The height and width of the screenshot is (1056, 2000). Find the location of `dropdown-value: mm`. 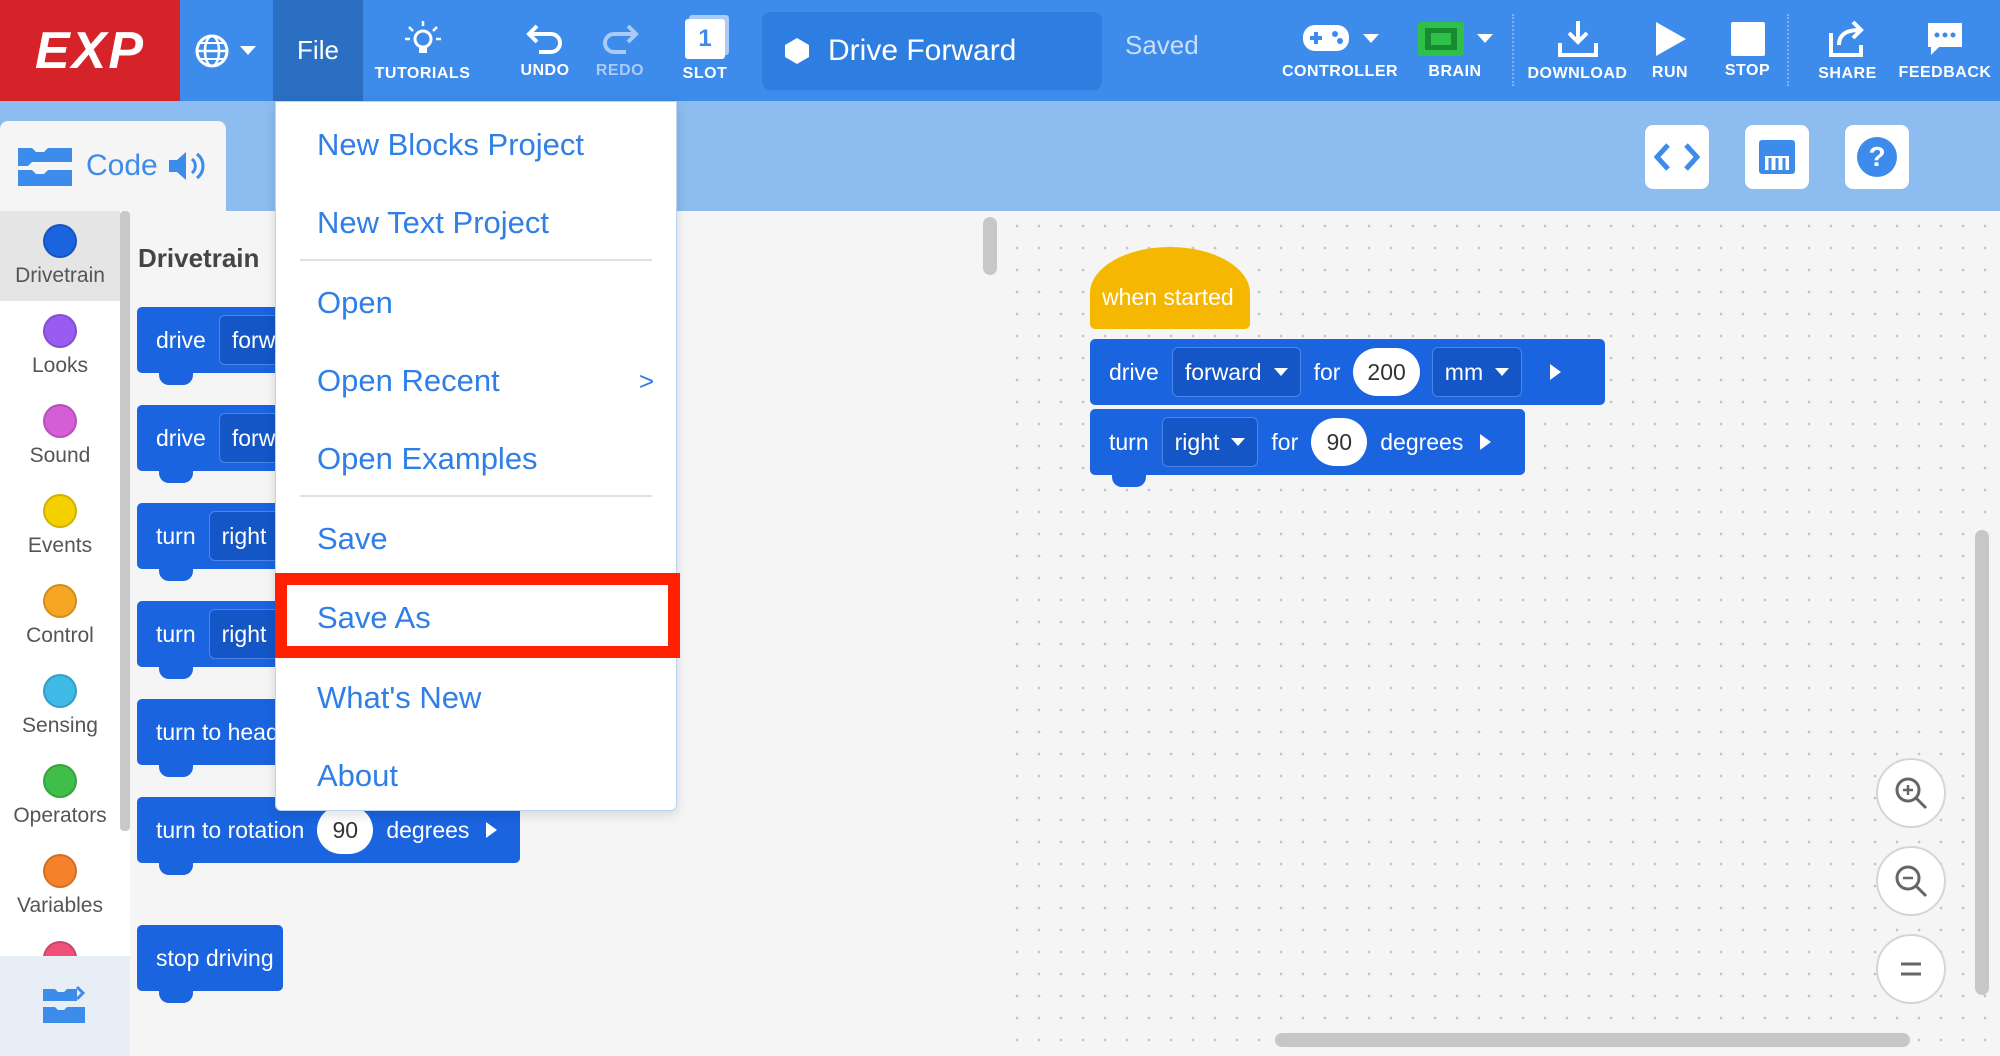

dropdown-value: mm is located at coordinates (1464, 371).